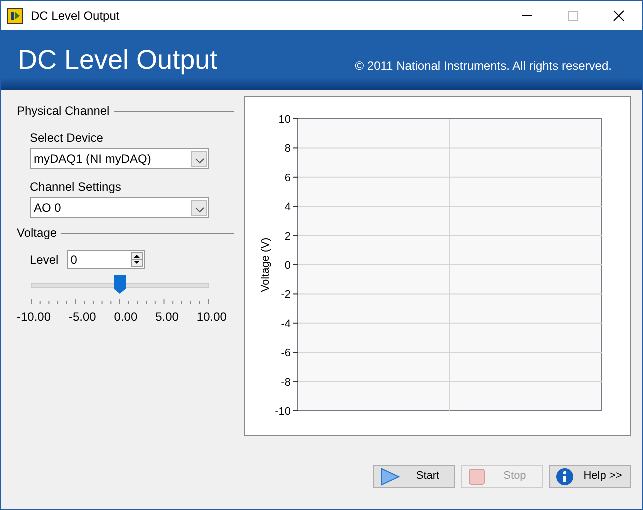  What do you see at coordinates (287, 208) in the screenshot?
I see `tick-label: 4` at bounding box center [287, 208].